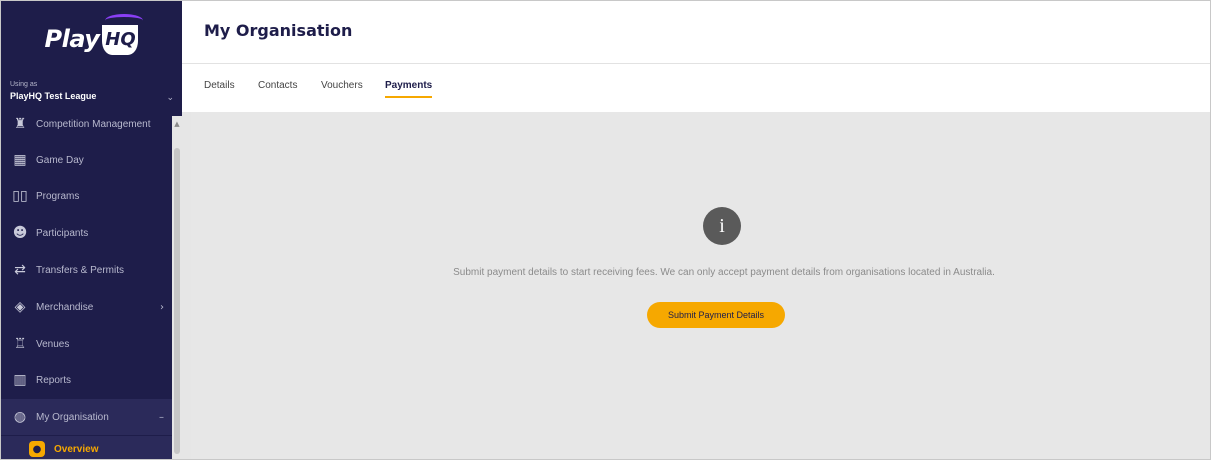 Image resolution: width=1211 pixels, height=460 pixels. What do you see at coordinates (177, 301) in the screenshot?
I see `scroll-thumb` at bounding box center [177, 301].